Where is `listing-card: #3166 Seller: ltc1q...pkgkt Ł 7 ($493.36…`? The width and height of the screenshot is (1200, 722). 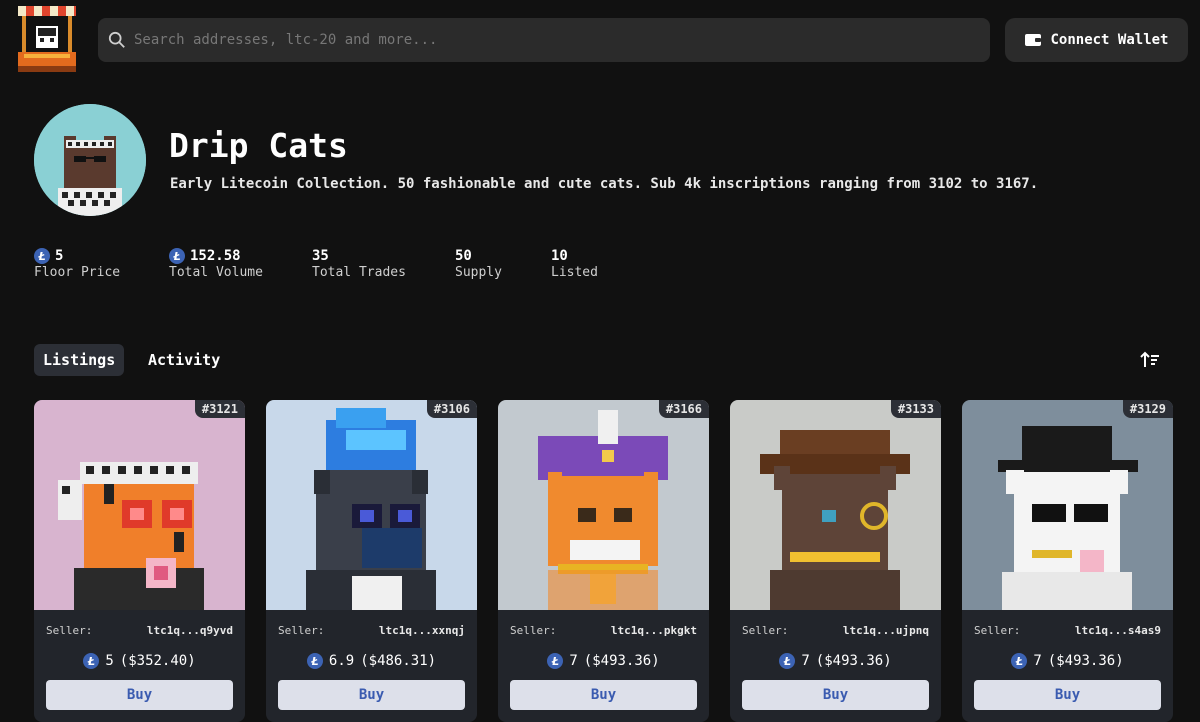 listing-card: #3166 Seller: ltc1q...pkgkt Ł 7 ($493.36… is located at coordinates (603, 561).